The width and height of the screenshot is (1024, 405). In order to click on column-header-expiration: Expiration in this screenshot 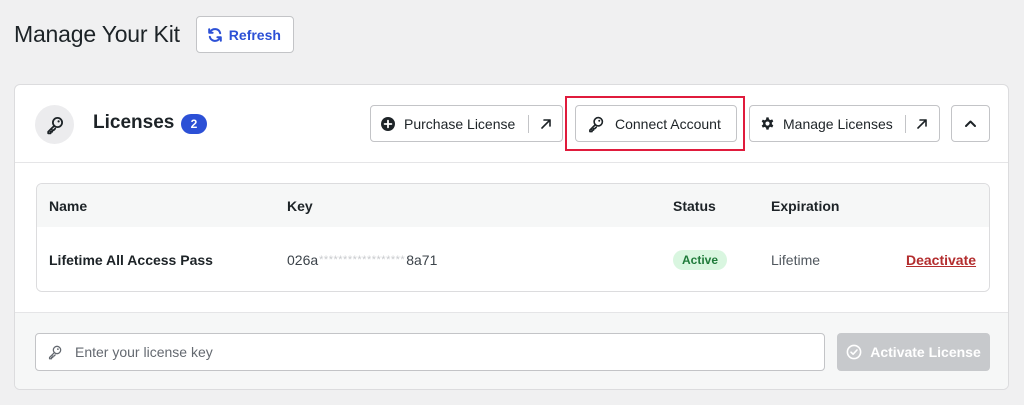, I will do `click(805, 205)`.